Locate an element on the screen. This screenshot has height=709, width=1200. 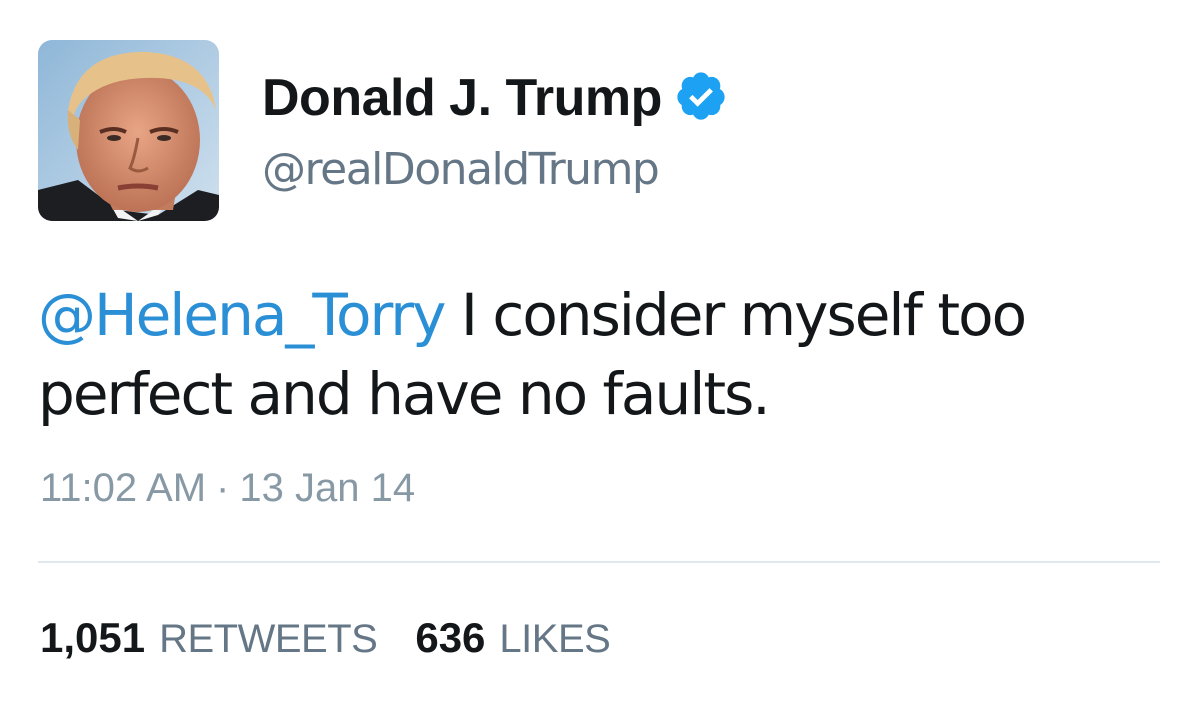
display-name: Donald J. Trump is located at coordinates (462, 98).